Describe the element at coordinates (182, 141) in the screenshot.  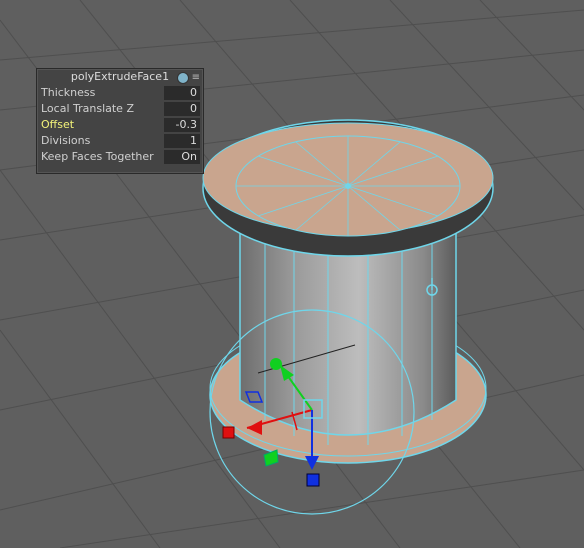
I see `attr-value-field: 1` at that location.